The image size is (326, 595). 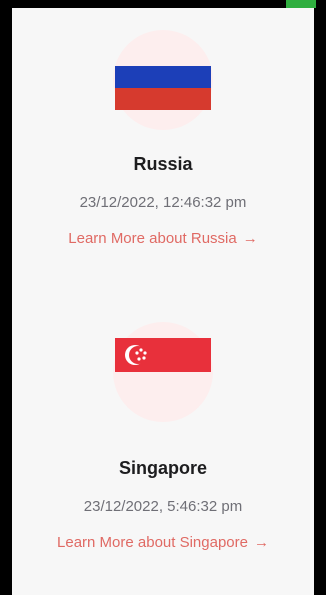 I want to click on top-right-green-accent, so click(x=301, y=4).